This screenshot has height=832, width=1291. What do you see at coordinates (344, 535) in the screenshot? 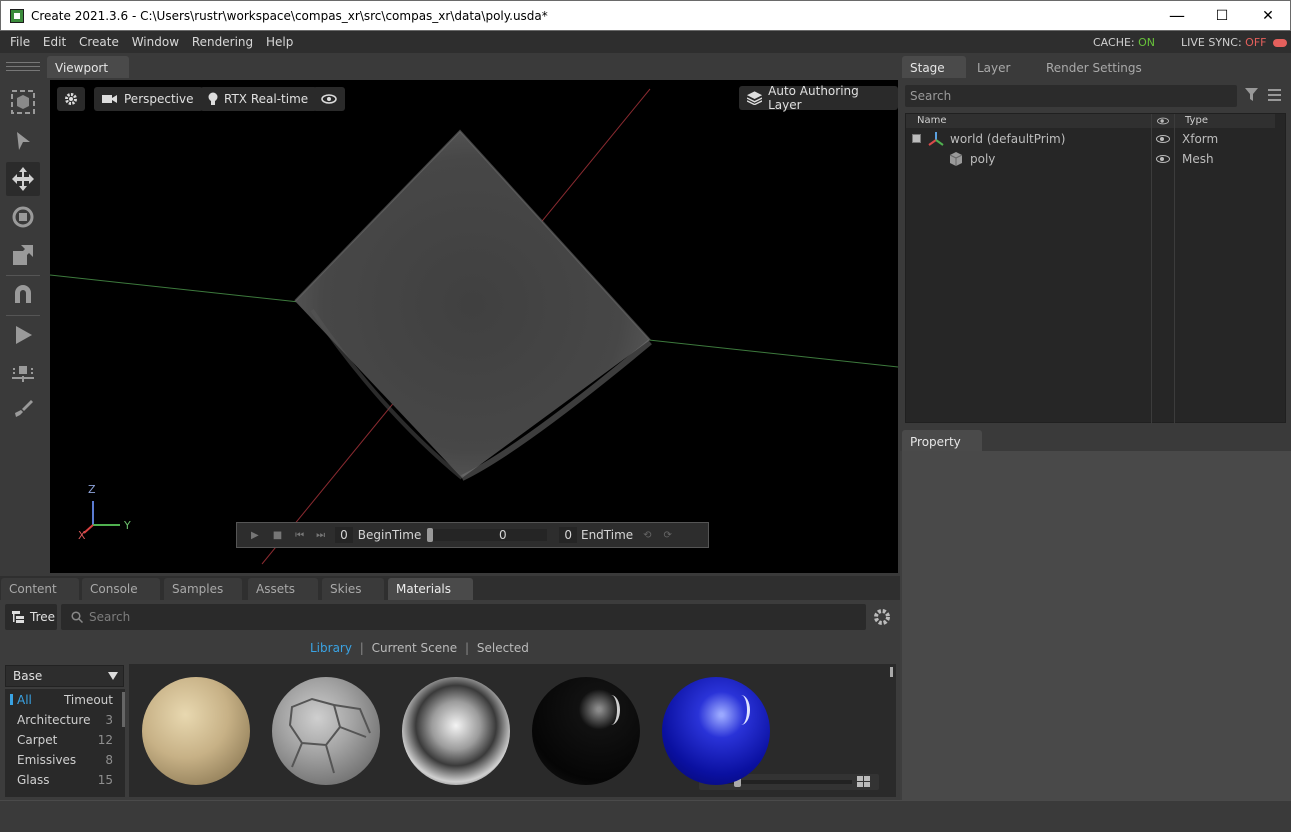
I see `start-time-field: 0` at bounding box center [344, 535].